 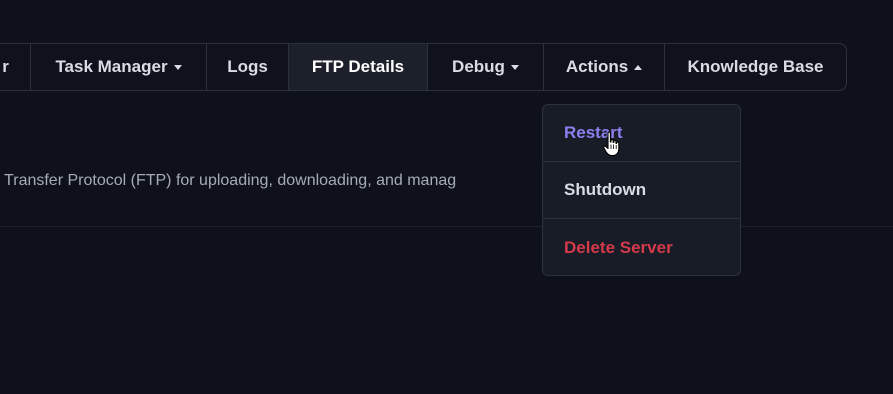 I want to click on menu-item-label: Shutdown, so click(x=605, y=189).